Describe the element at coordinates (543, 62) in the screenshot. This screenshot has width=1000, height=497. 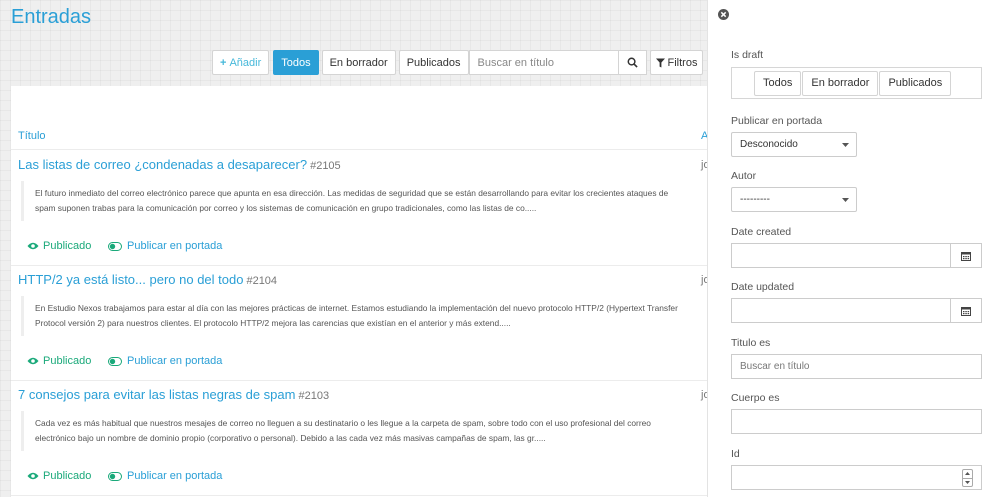
I see `search-input: Buscar en título` at that location.